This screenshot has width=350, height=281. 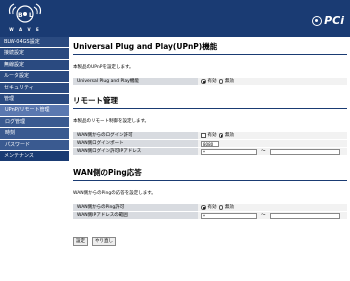 What do you see at coordinates (263, 215) in the screenshot?
I see `ping-range-tilde: ～` at bounding box center [263, 215].